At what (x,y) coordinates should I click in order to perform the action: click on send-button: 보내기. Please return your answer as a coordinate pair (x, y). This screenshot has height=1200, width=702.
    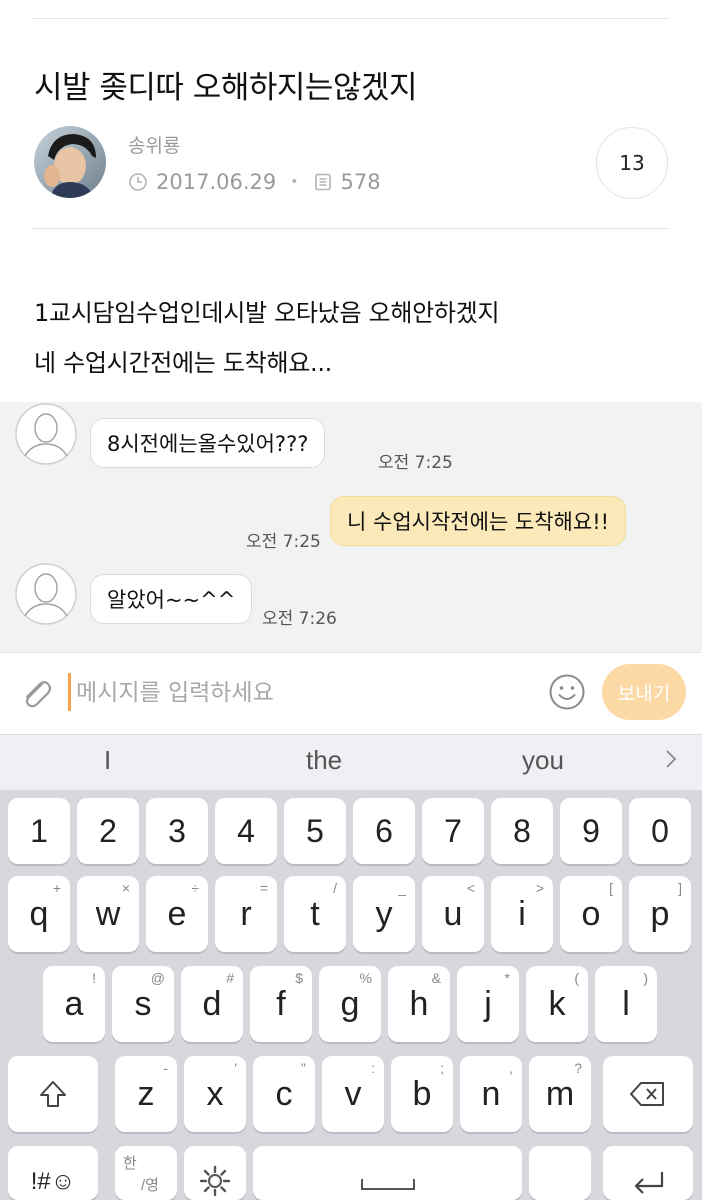
    Looking at the image, I should click on (644, 692).